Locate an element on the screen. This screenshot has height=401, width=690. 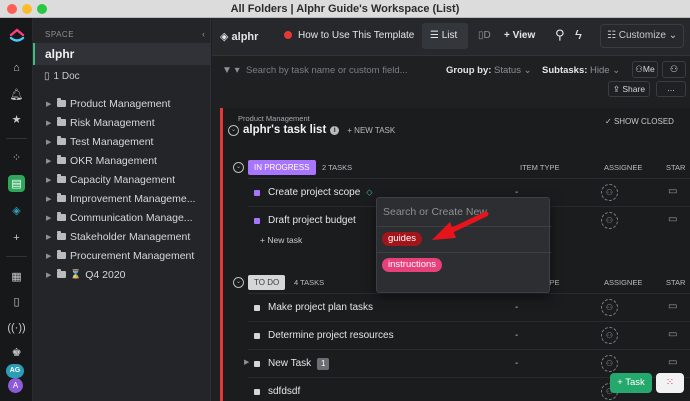
page-title: alphr's task list is located at coordinates (284, 130).